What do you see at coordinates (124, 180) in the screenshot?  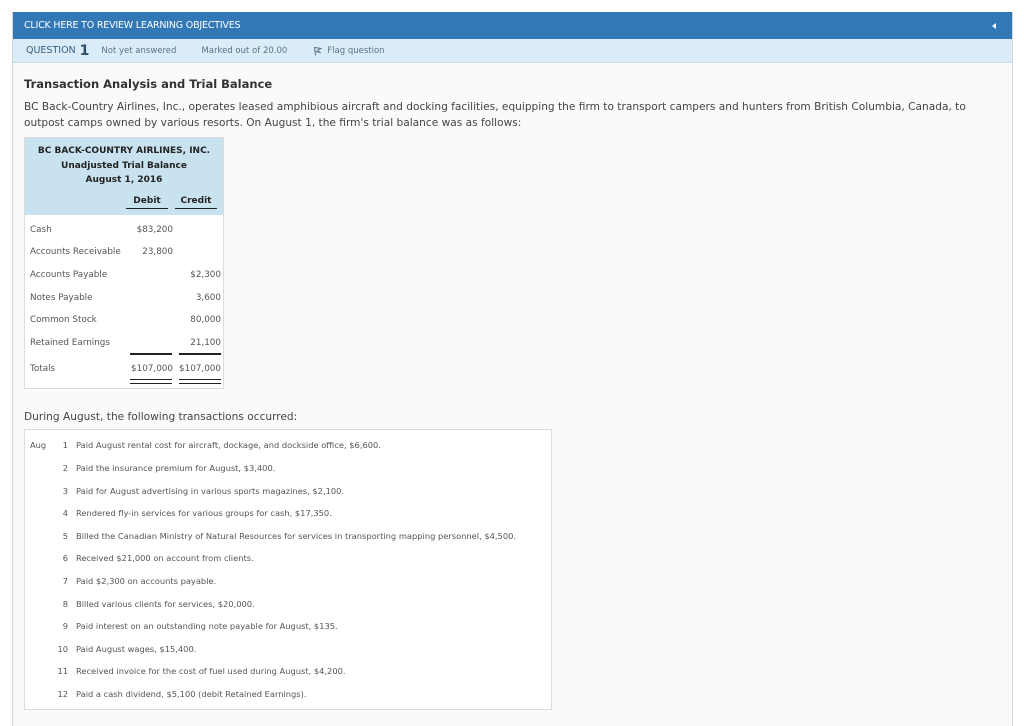 I see `statement-date: August 1, 2016` at bounding box center [124, 180].